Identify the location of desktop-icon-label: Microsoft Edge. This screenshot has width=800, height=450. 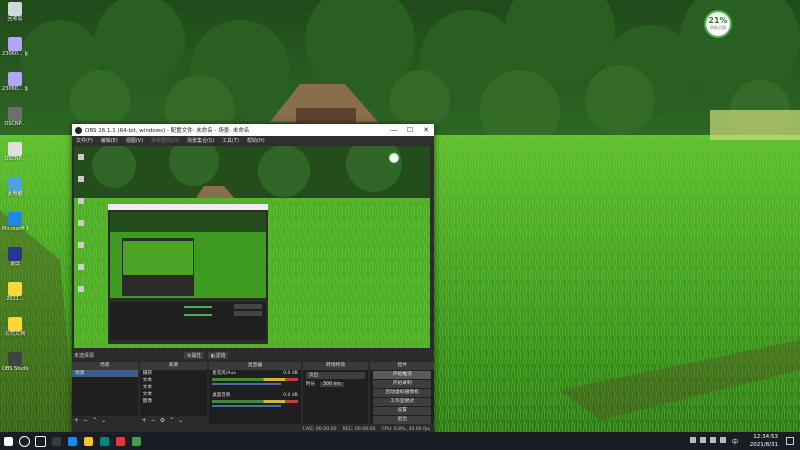
(15, 229).